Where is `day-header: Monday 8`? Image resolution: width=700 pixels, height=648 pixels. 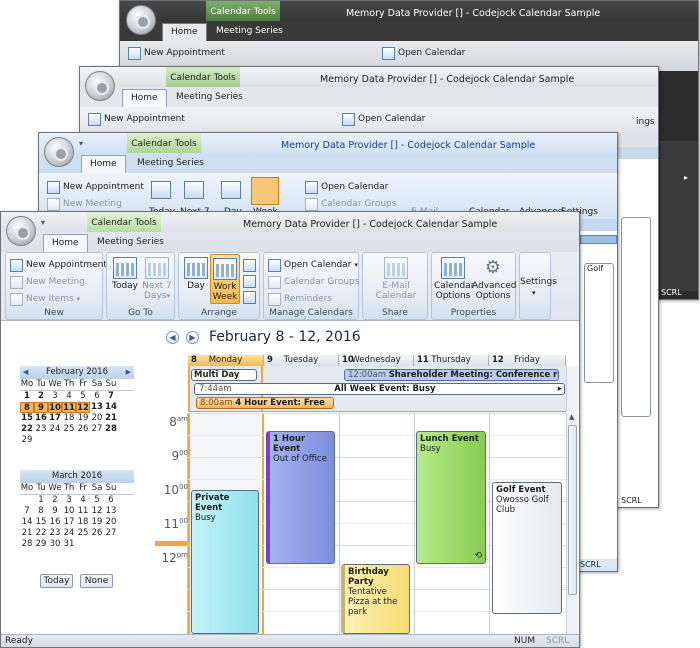 day-header: Monday 8 is located at coordinates (226, 360).